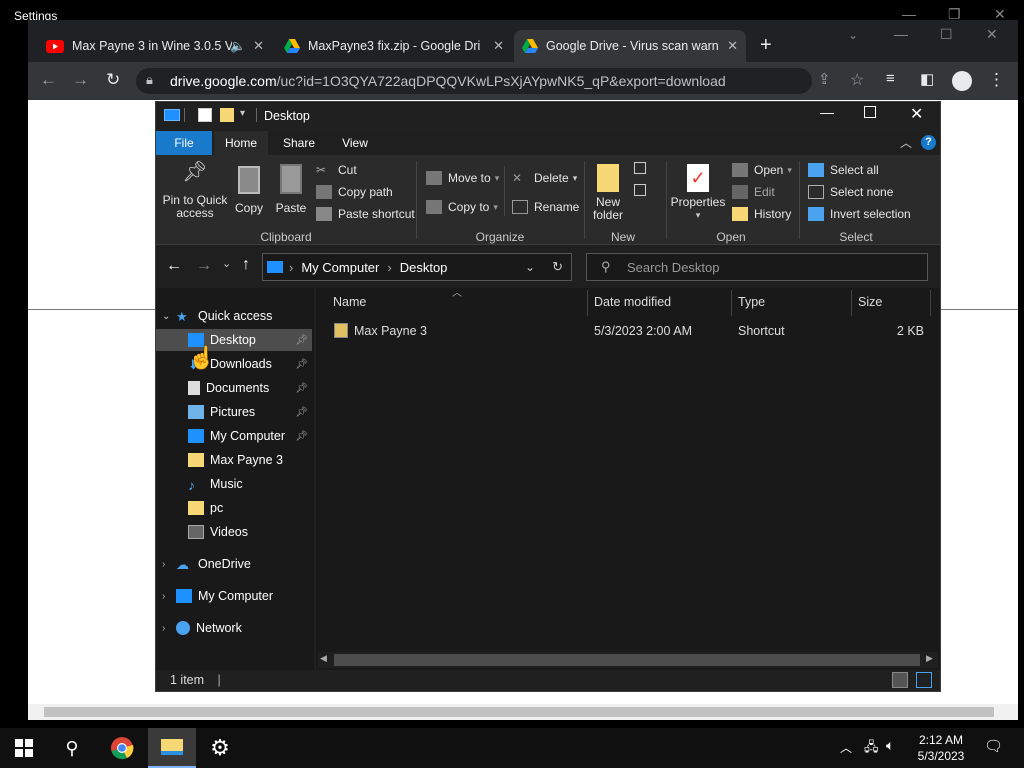 The height and width of the screenshot is (768, 1024). Describe the element at coordinates (853, 35) in the screenshot. I see `tab-search-icon: ⌄` at that location.